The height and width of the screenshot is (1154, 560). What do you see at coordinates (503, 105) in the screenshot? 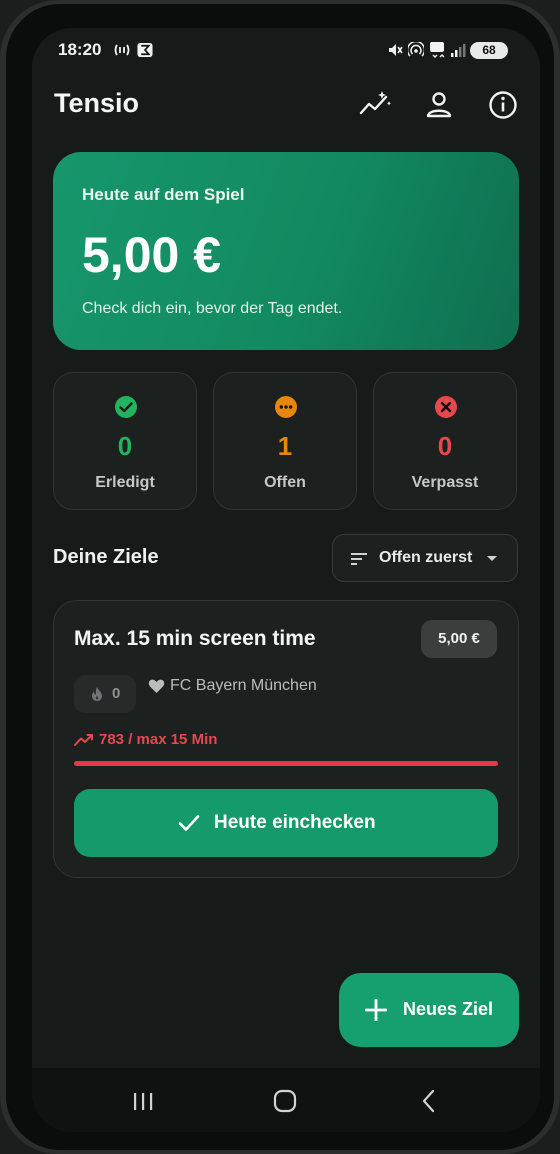
I see `info-icon` at bounding box center [503, 105].